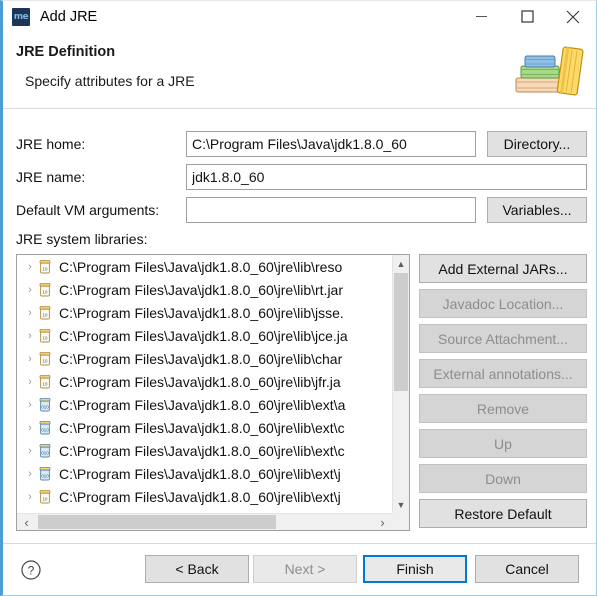 The width and height of the screenshot is (597, 596). Describe the element at coordinates (386, 177) in the screenshot. I see `jre-name-input` at that location.